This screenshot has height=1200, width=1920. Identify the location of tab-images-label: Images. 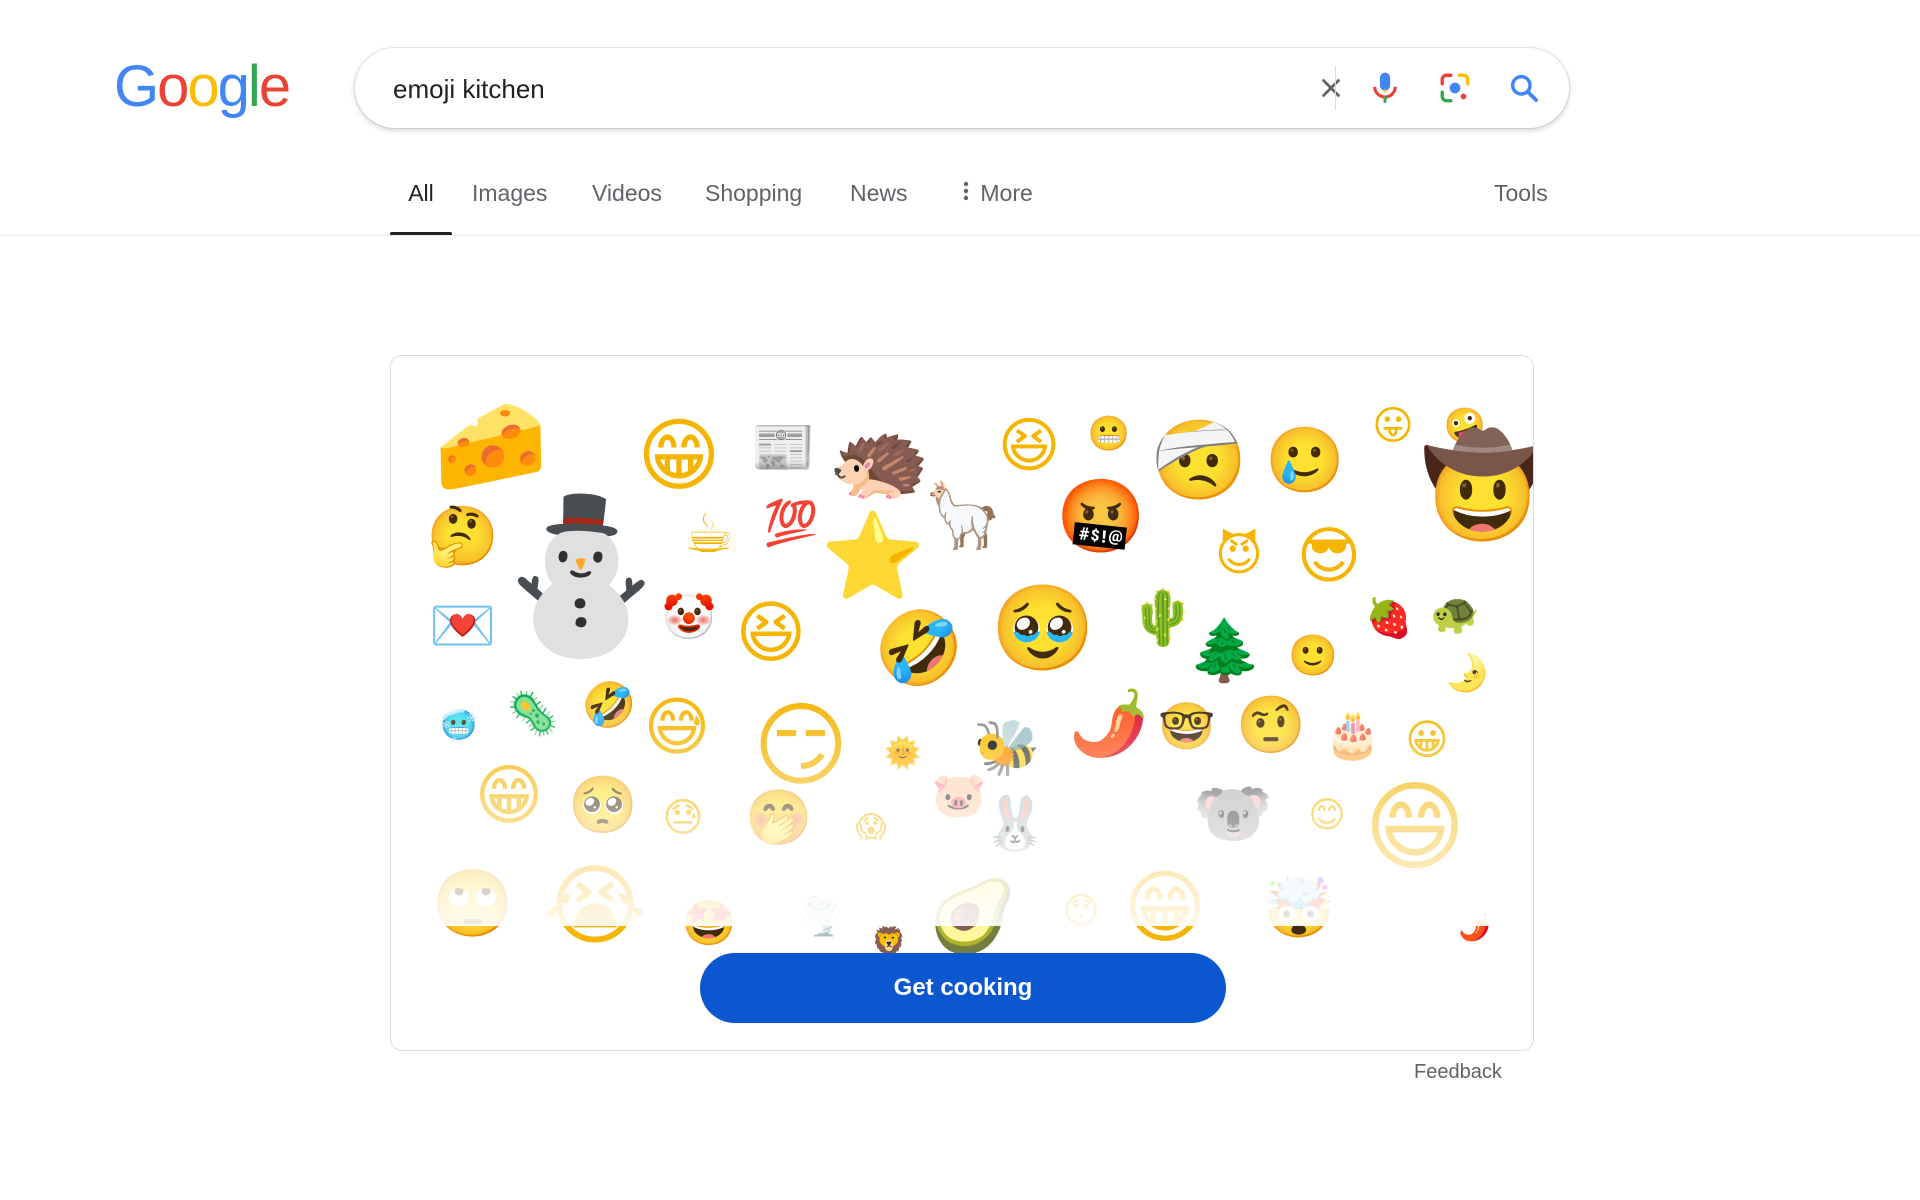
(510, 193).